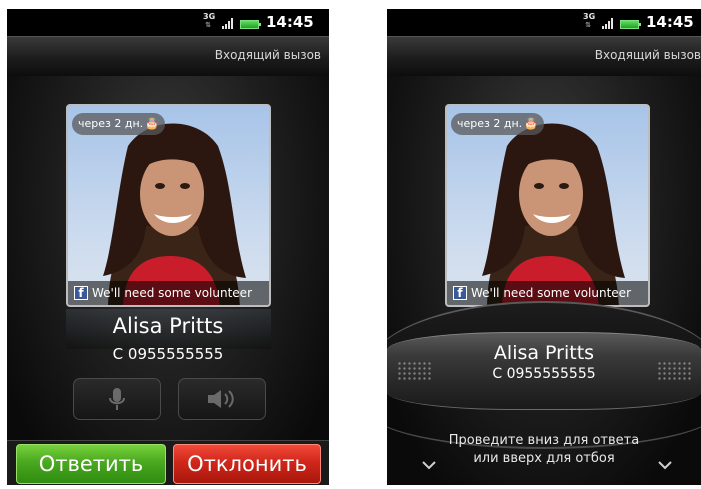 Image resolution: width=701 pixels, height=489 pixels. I want to click on hint-line-1: Проведите вниз для ответа, so click(544, 440).